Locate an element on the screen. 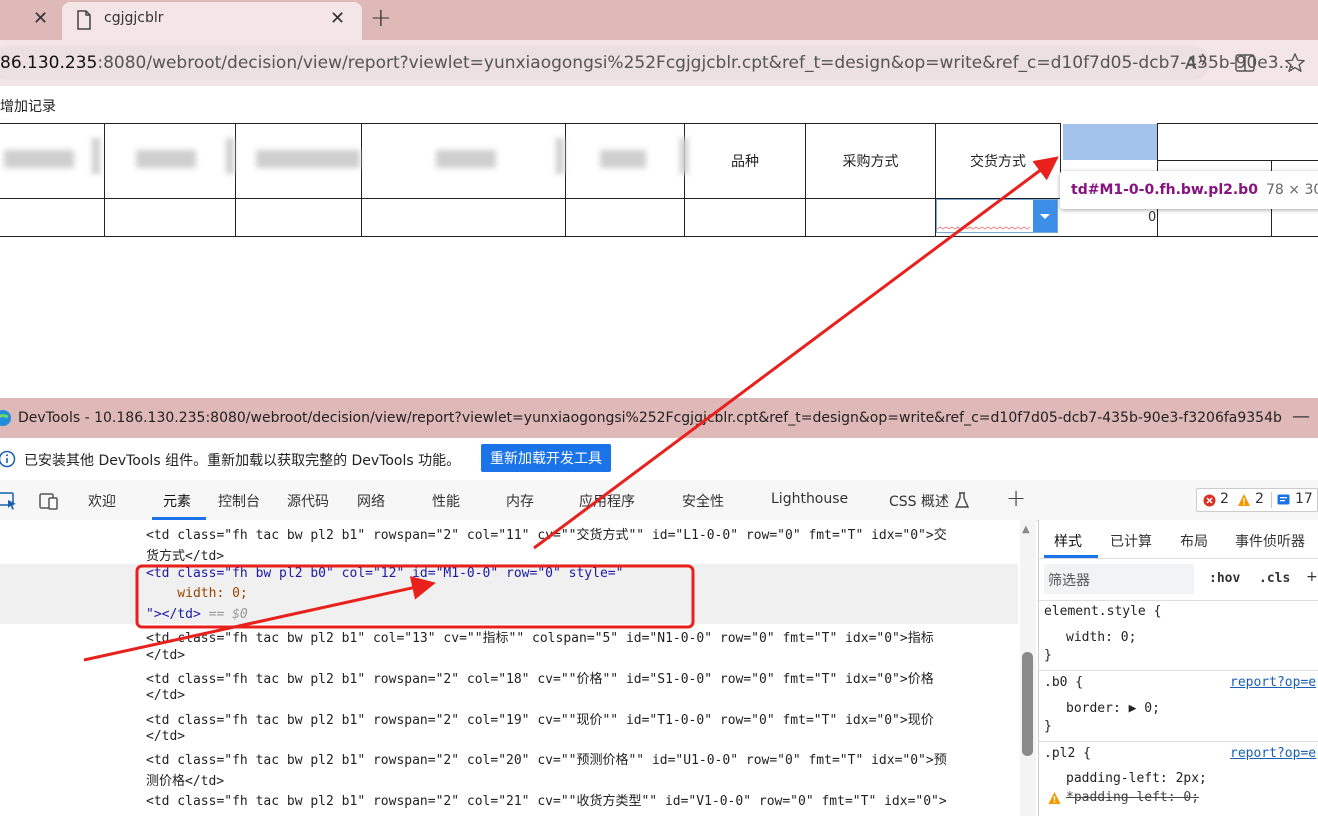  page-icon is located at coordinates (84, 20).